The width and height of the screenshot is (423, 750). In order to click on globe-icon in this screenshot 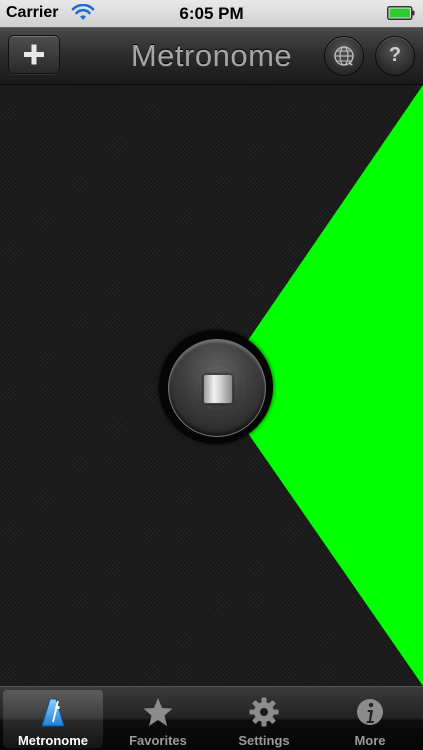, I will do `click(344, 56)`.